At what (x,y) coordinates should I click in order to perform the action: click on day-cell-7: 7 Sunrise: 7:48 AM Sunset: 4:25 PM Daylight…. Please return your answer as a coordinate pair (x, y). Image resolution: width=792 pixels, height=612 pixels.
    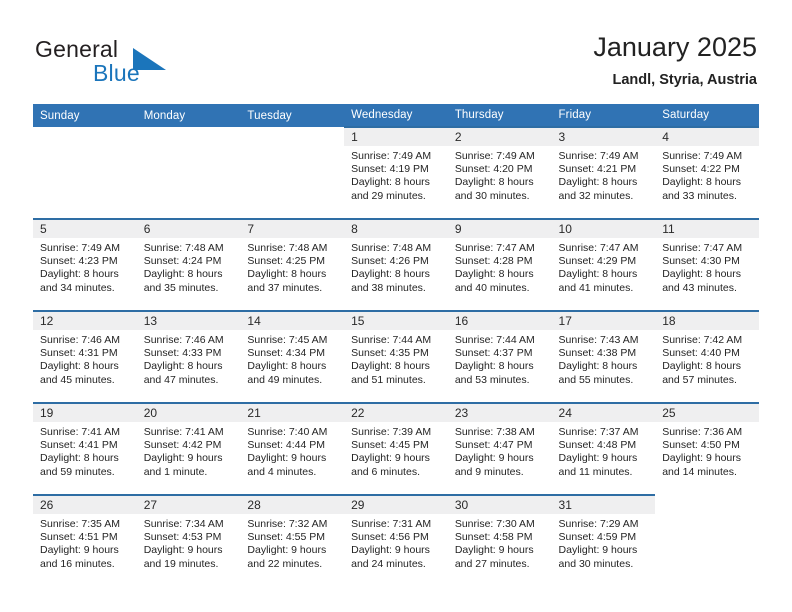
    Looking at the image, I should click on (292, 264).